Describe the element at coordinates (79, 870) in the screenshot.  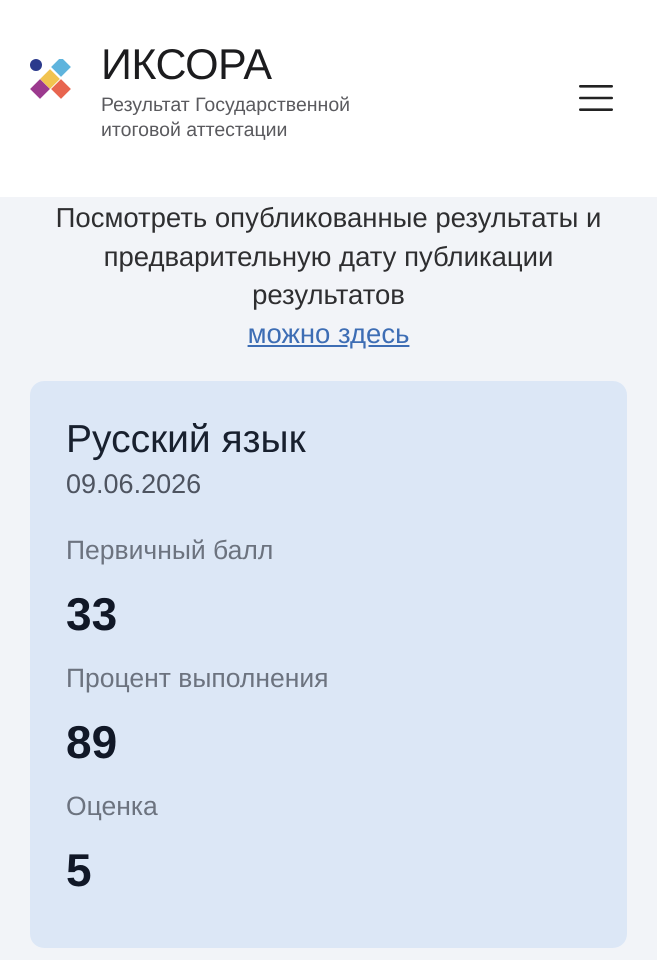
I see `field-value: 5` at that location.